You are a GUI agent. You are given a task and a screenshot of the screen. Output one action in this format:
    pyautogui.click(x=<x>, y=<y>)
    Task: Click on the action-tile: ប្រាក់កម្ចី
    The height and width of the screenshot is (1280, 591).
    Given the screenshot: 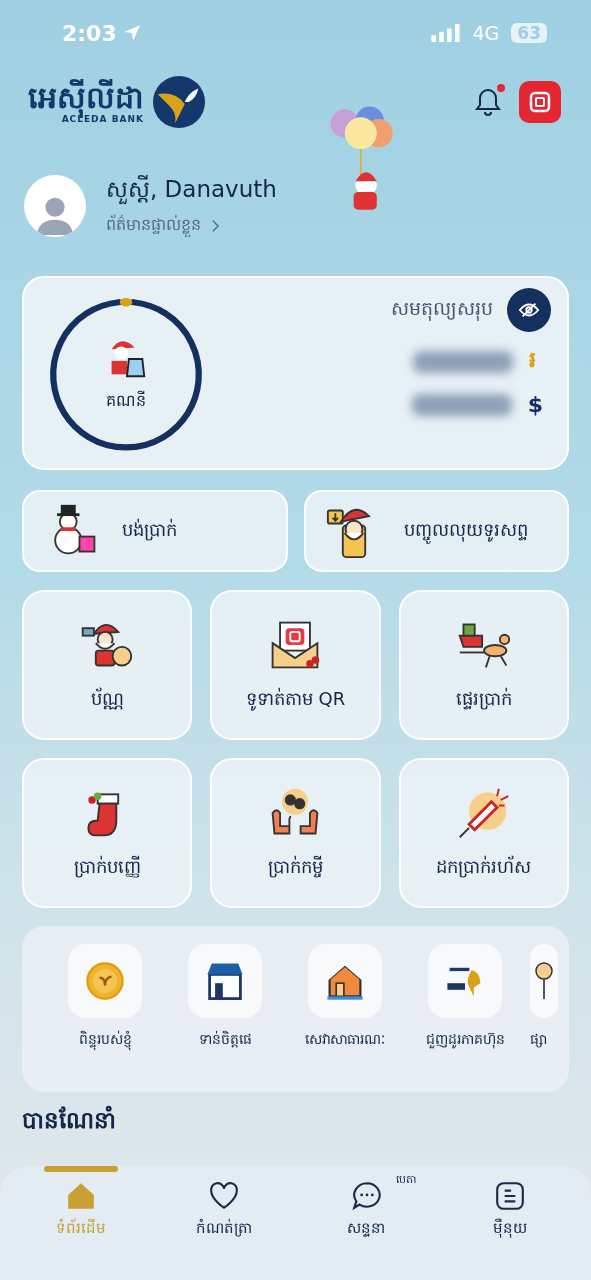 What is the action you would take?
    pyautogui.click(x=295, y=833)
    